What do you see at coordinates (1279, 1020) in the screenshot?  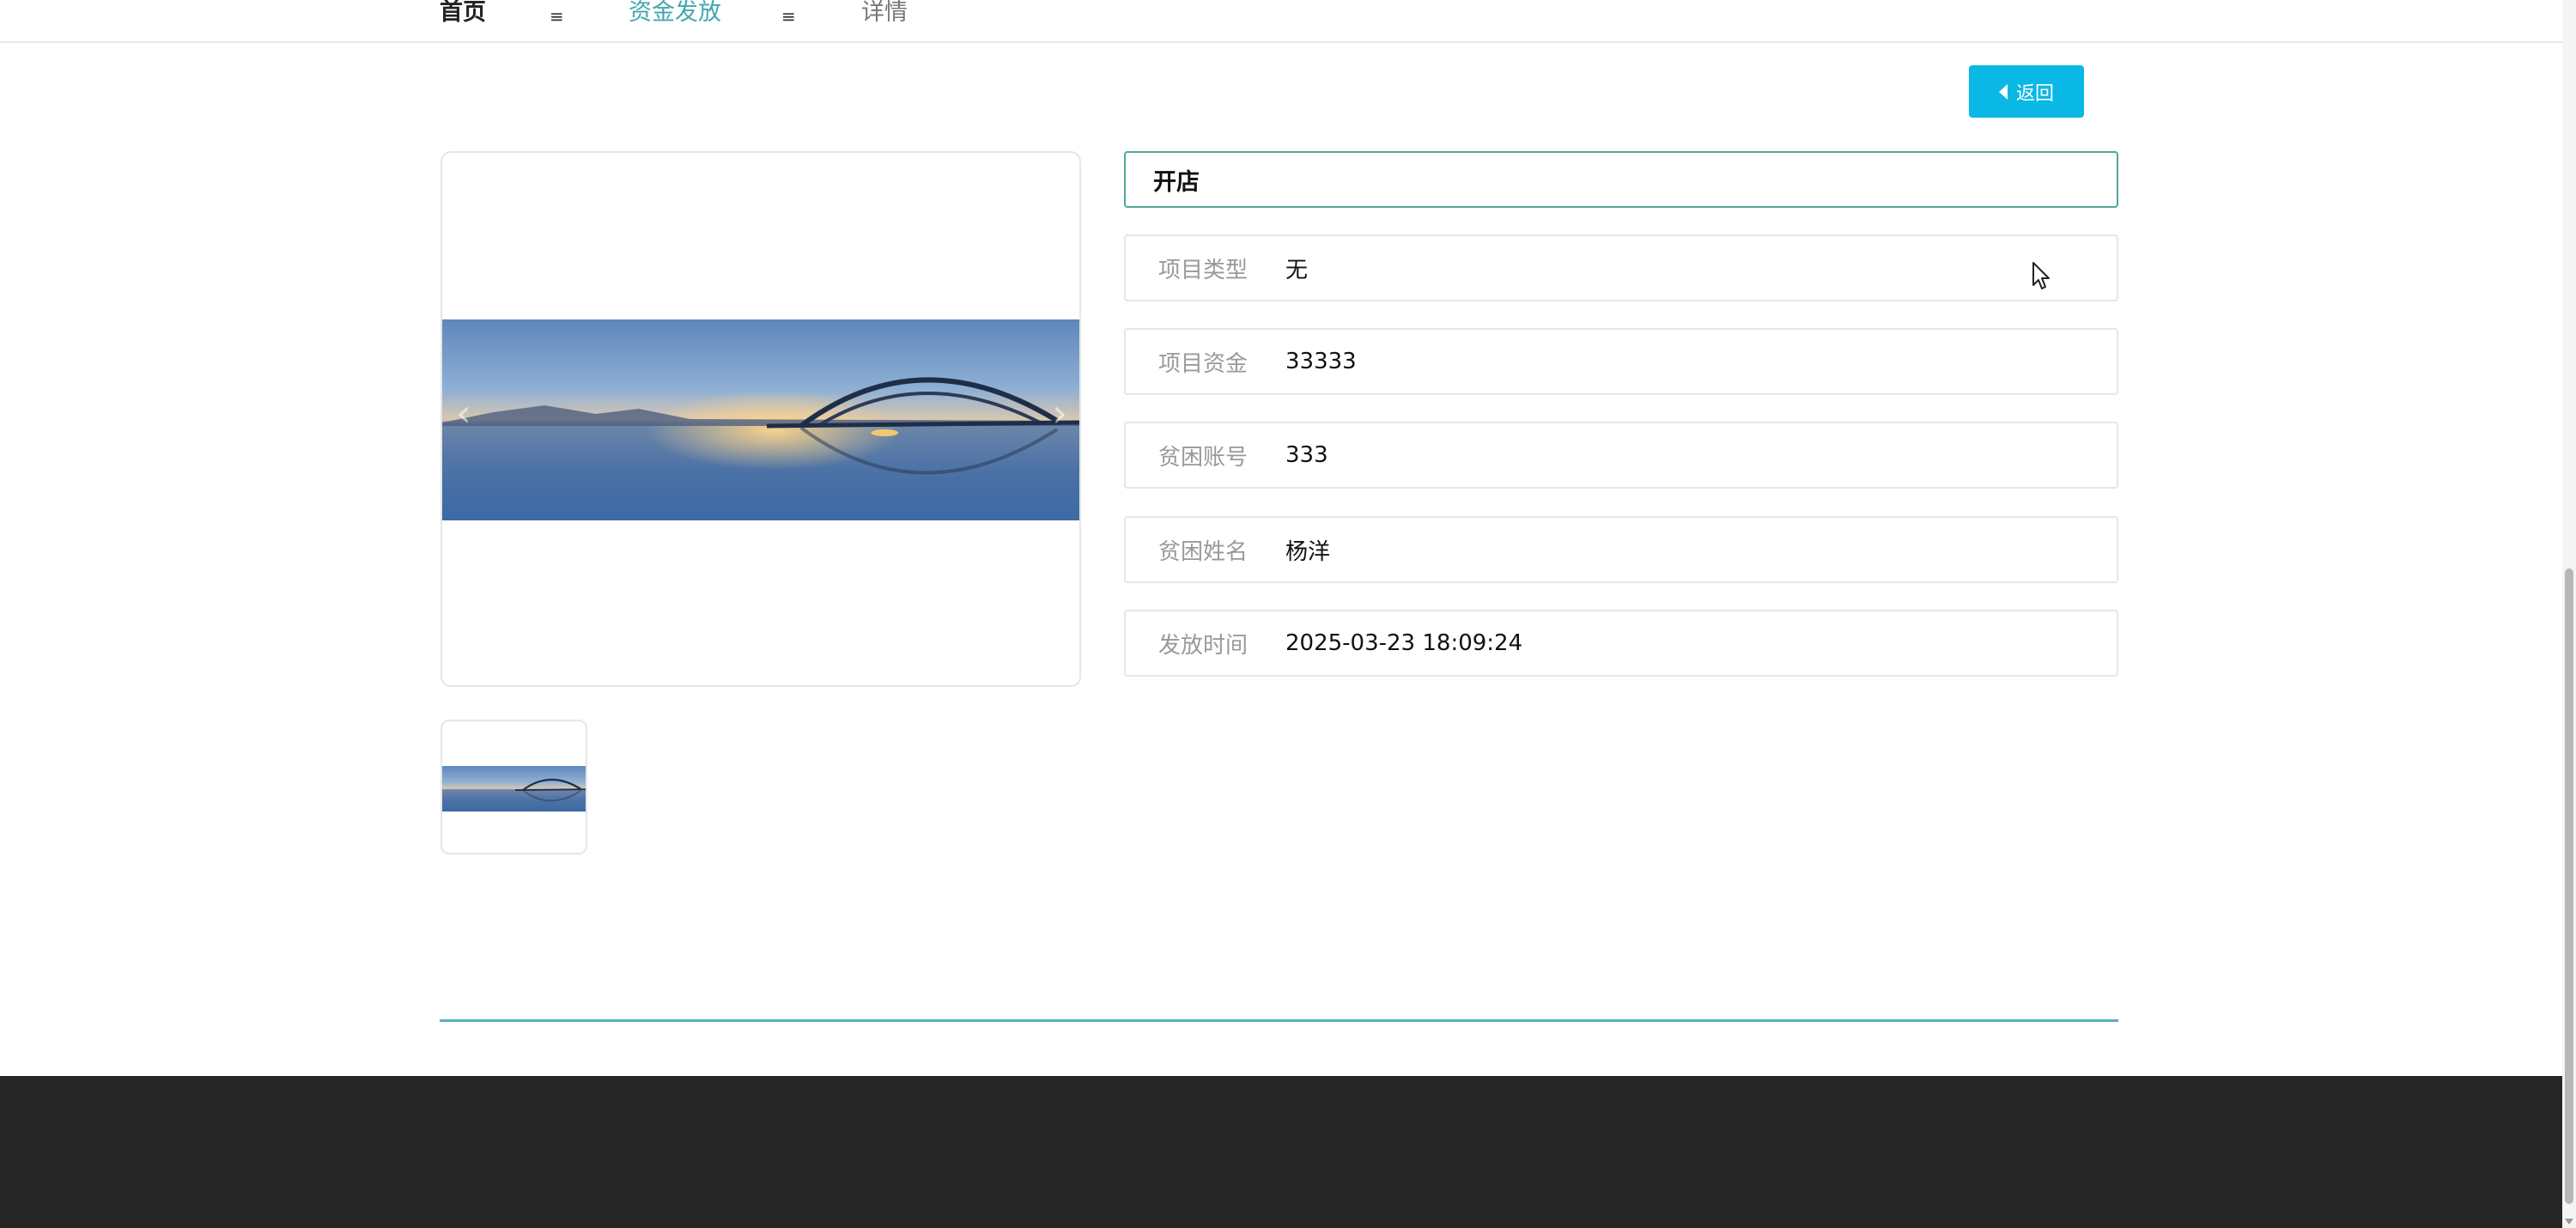 I see `section-divider` at bounding box center [1279, 1020].